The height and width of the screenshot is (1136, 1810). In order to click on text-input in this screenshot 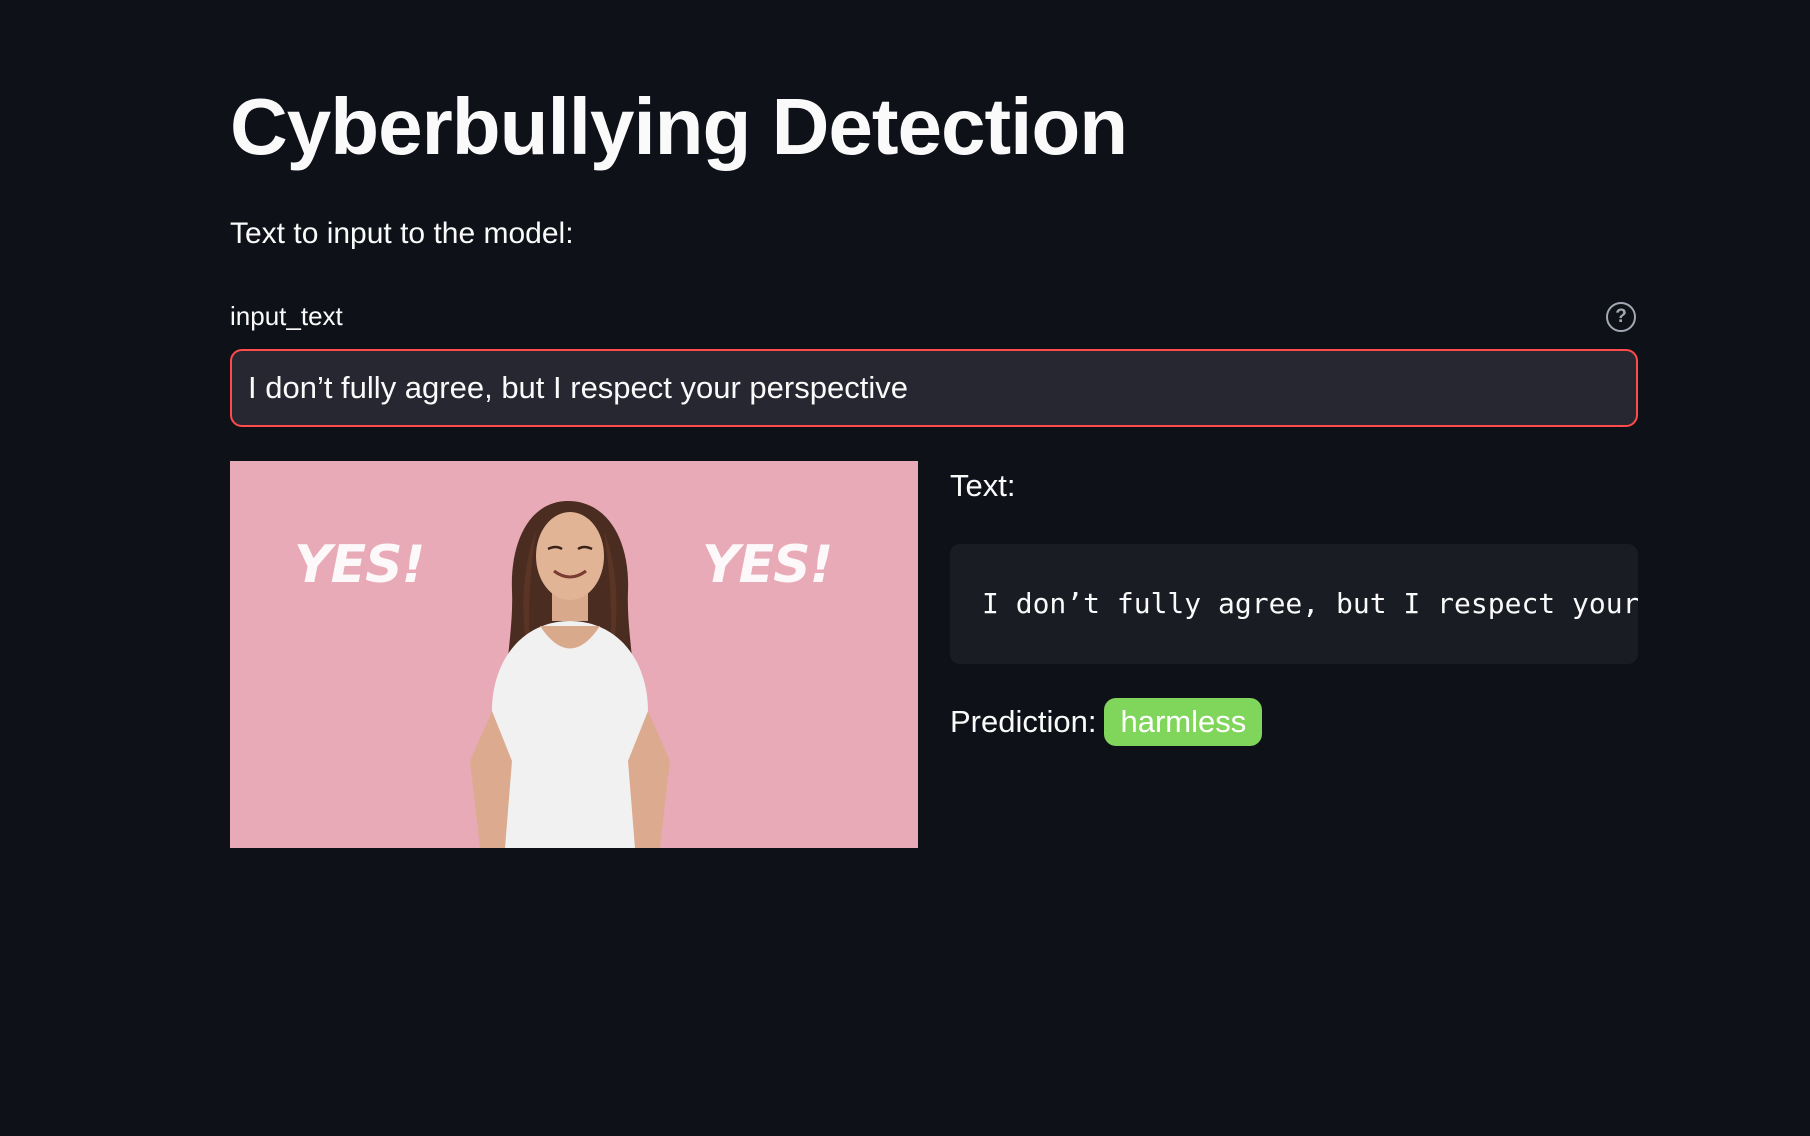, I will do `click(934, 388)`.